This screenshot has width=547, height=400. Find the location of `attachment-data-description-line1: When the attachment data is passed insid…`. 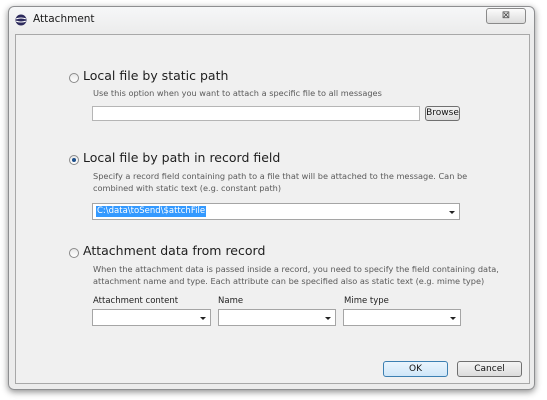

attachment-data-description-line1: When the attachment data is passed insid… is located at coordinates (296, 269).